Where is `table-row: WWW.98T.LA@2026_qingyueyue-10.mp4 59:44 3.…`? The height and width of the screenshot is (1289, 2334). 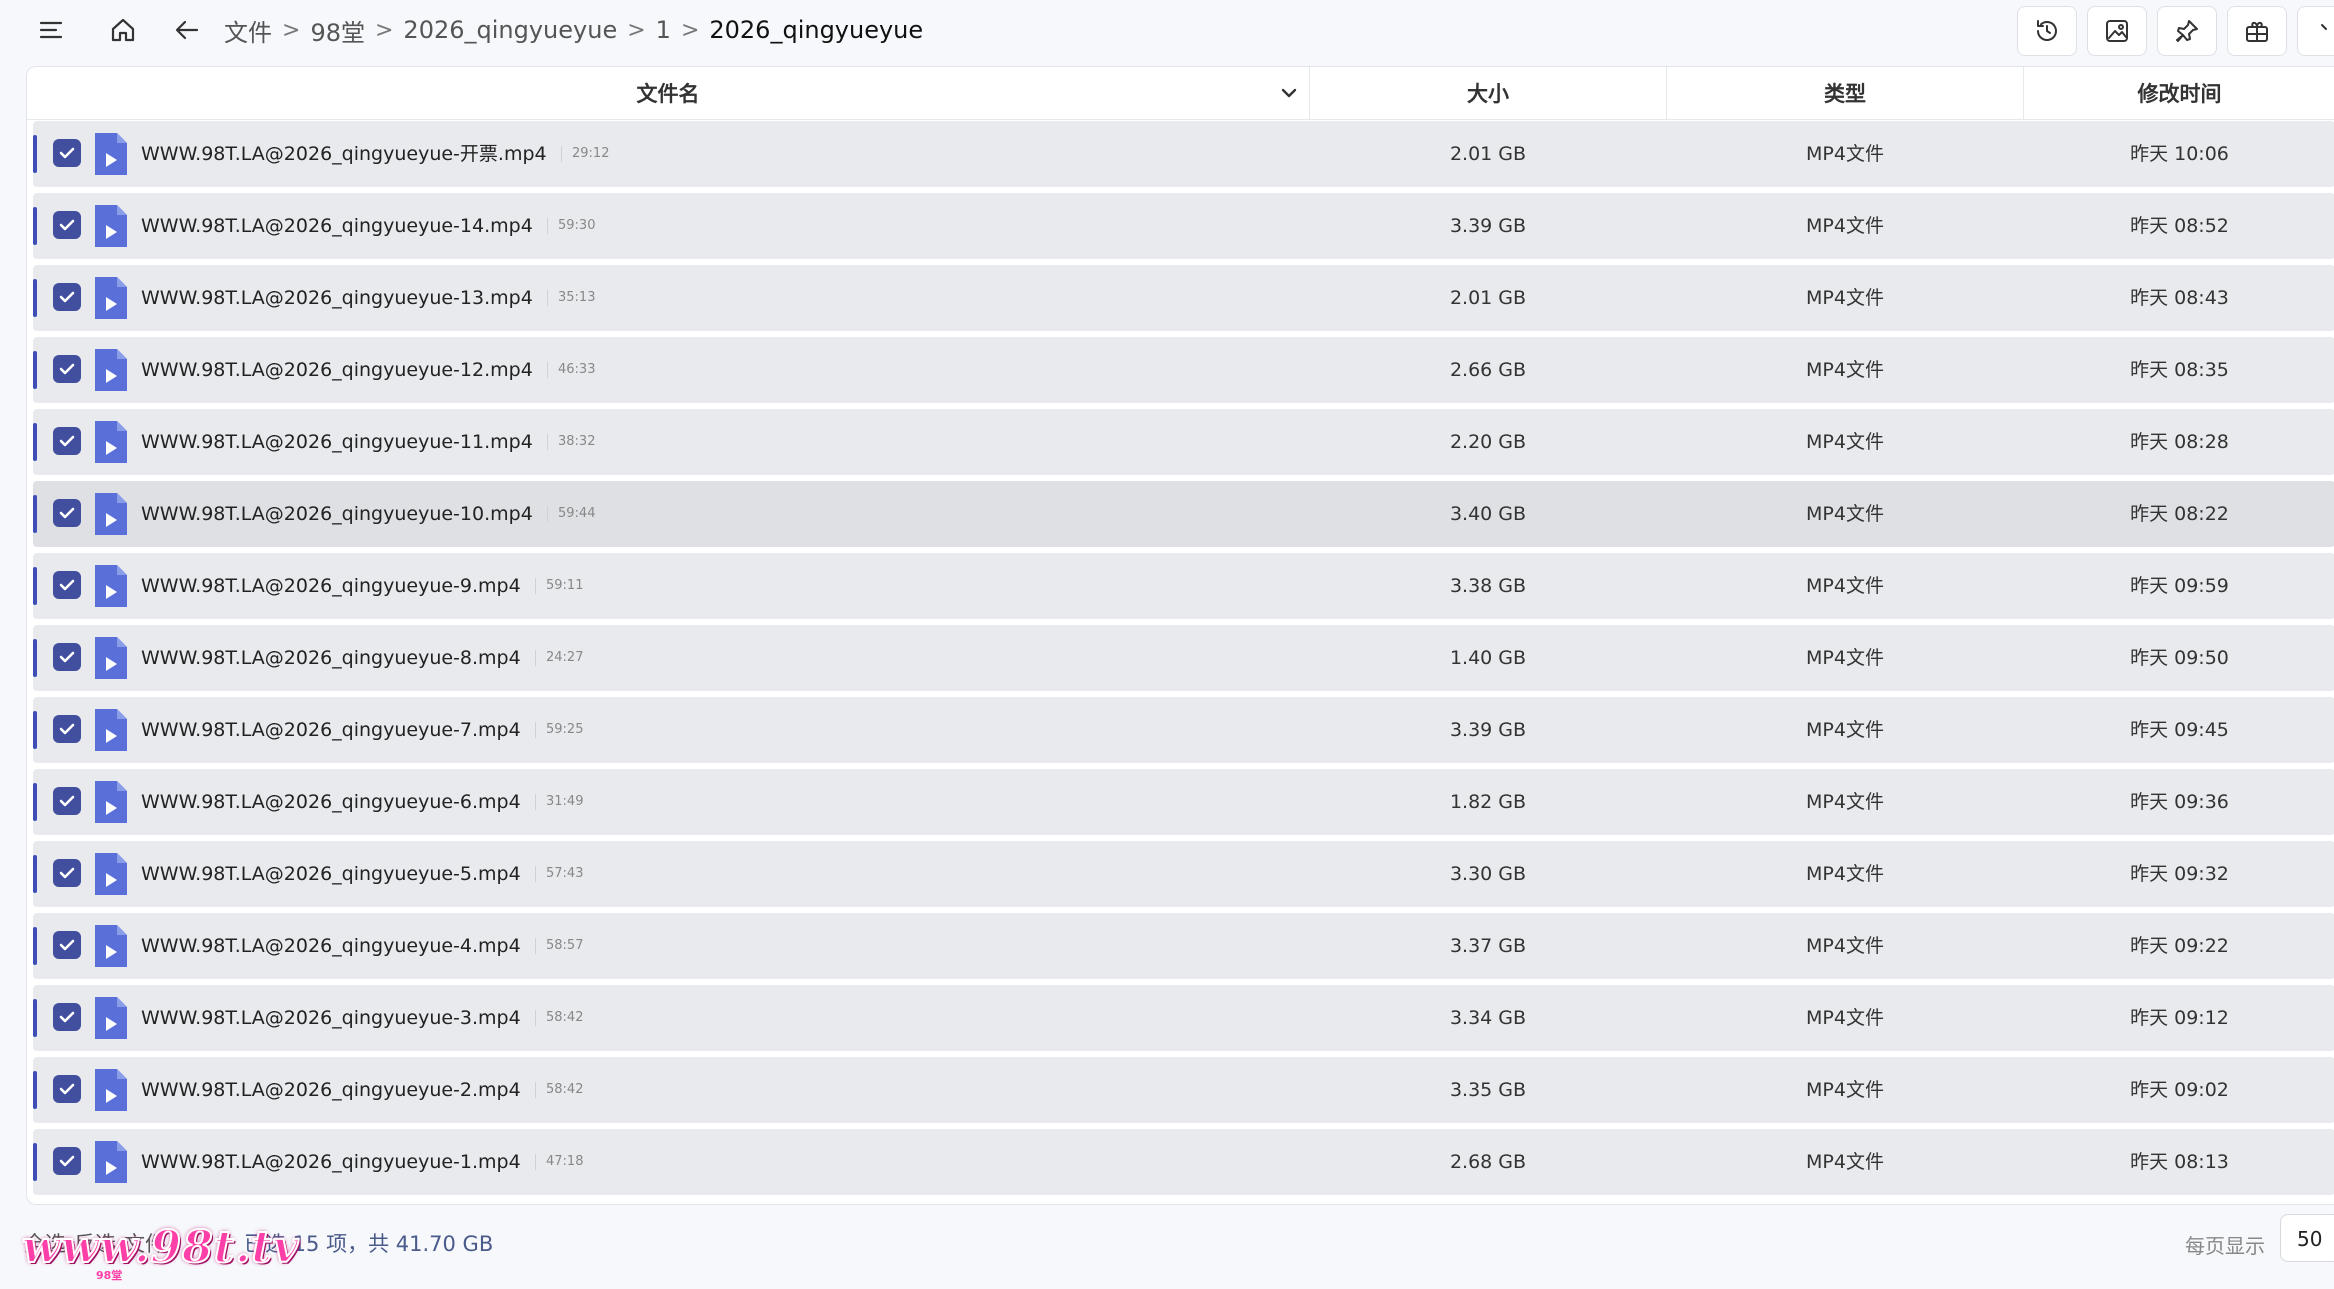 table-row: WWW.98T.LA@2026_qingyueyue-10.mp4 59:44 3.… is located at coordinates (1183, 514).